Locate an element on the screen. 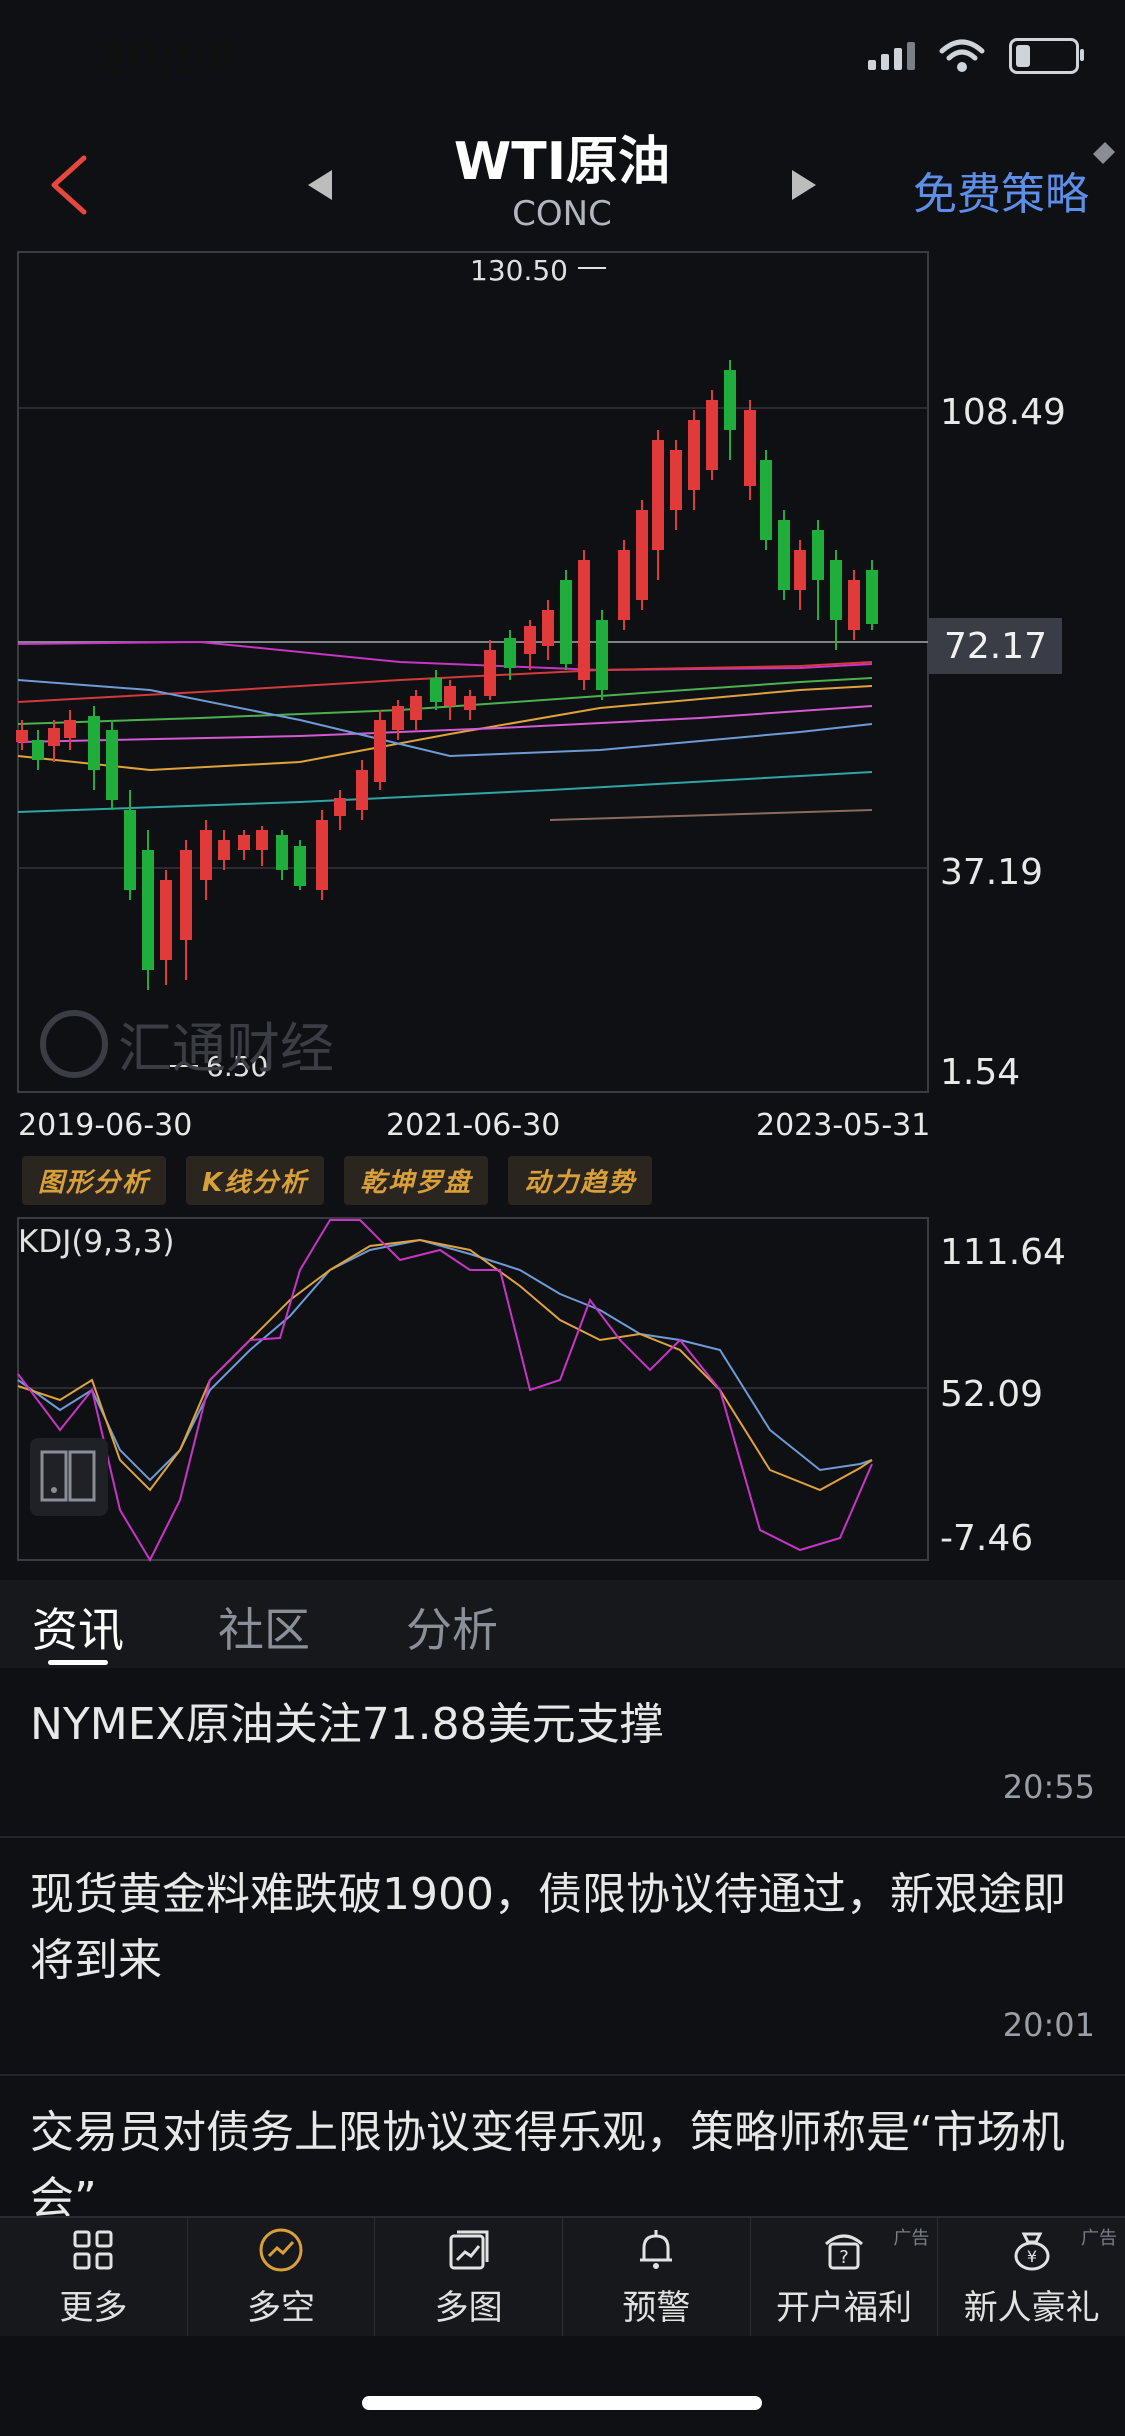 The image size is (1125, 2436). kdj-y-label: -7.46 is located at coordinates (986, 1538).